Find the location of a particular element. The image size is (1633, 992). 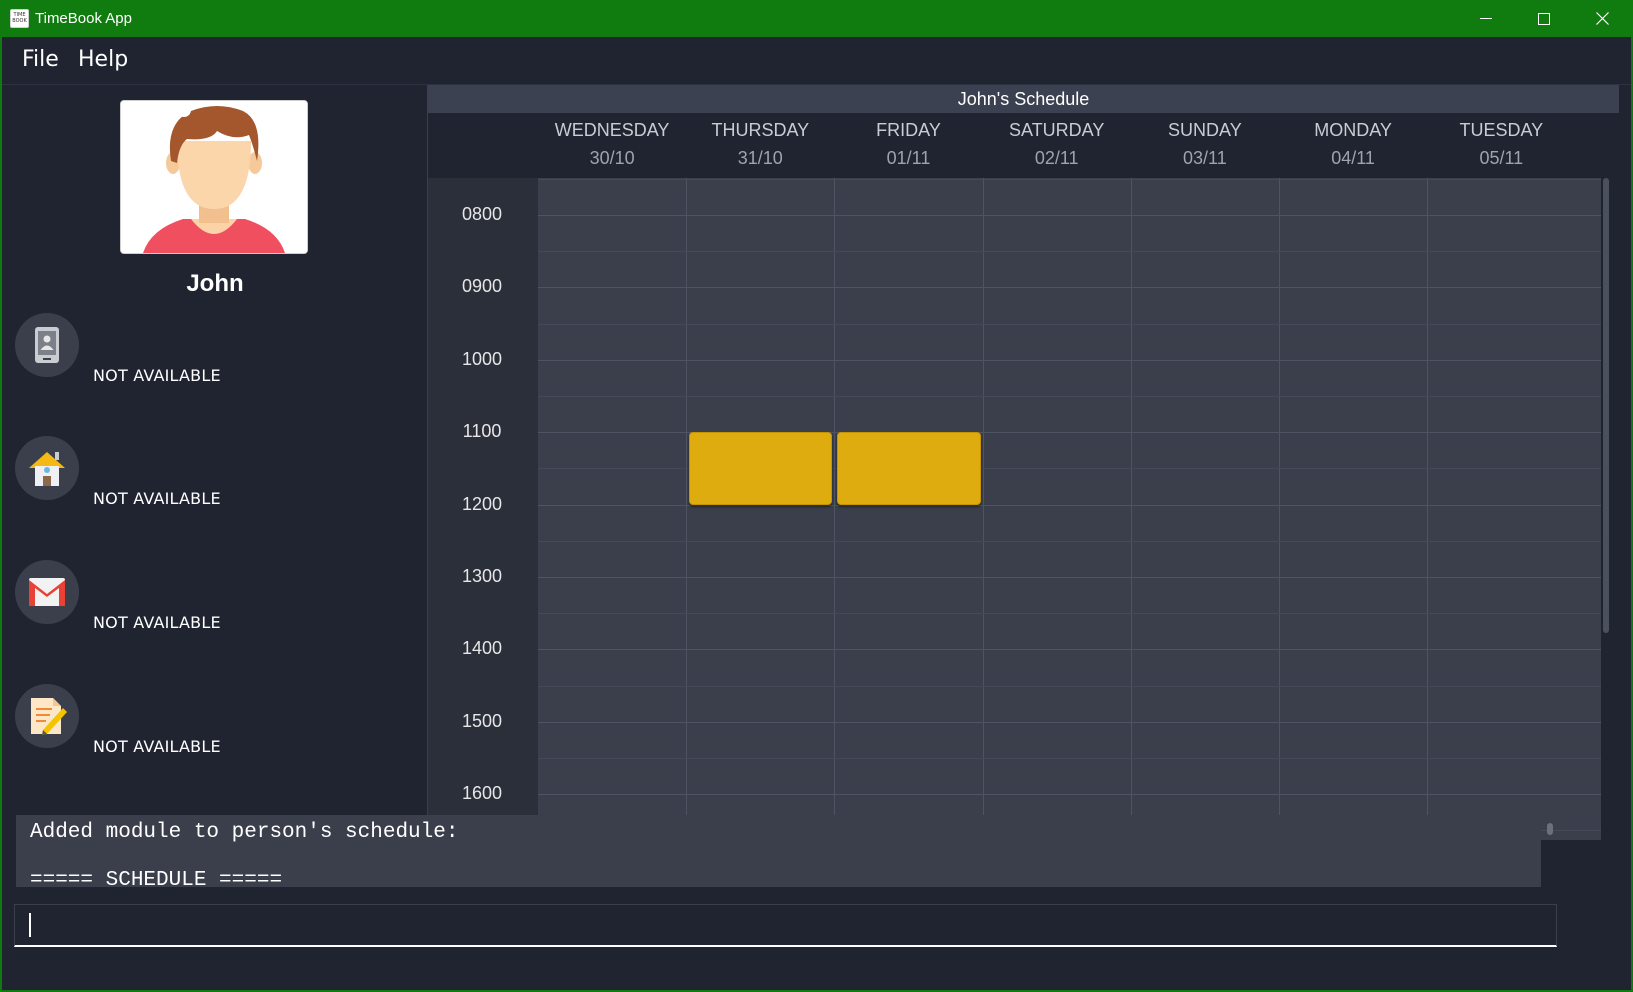

day-date: 04/11 is located at coordinates (1353, 158).